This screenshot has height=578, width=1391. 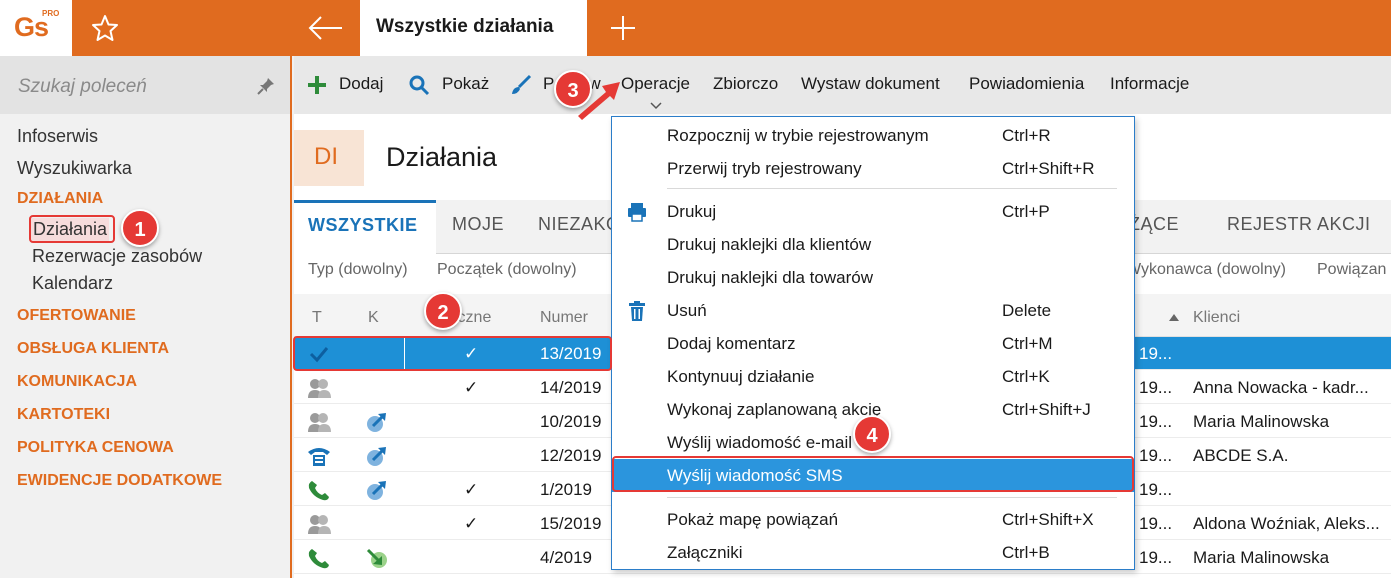 I want to click on search-input: Szukaj poleceń, so click(x=82, y=87).